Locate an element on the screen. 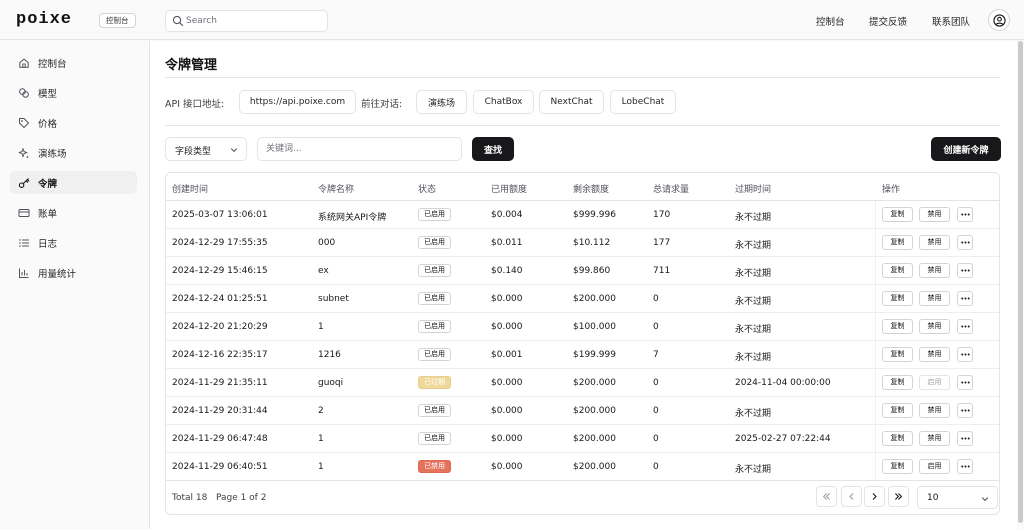 The width and height of the screenshot is (1024, 529). sidebar-item-logs: 日志 is located at coordinates (73, 242).